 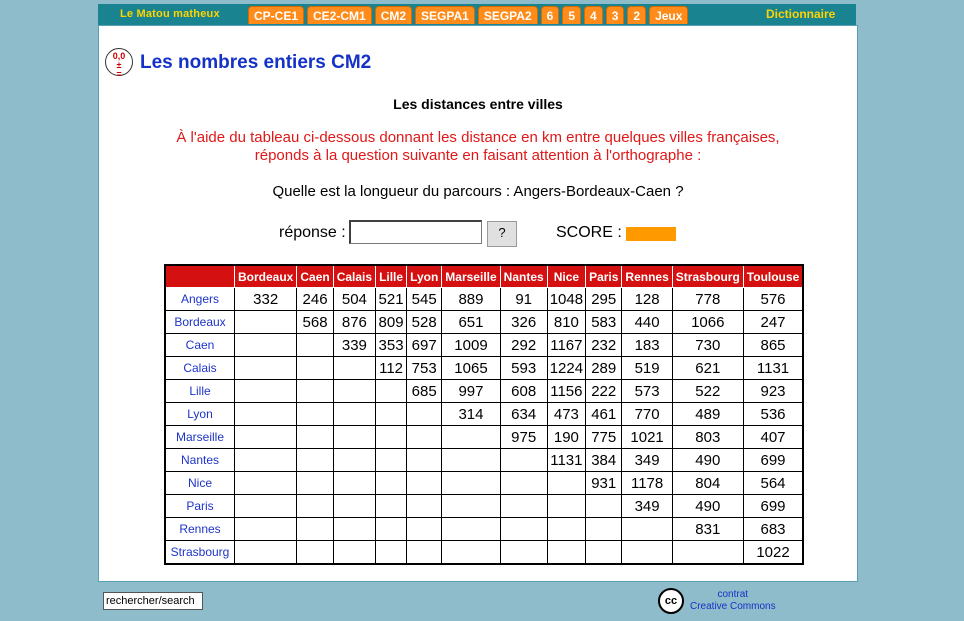 What do you see at coordinates (502, 234) in the screenshot?
I see `help-button: ?` at bounding box center [502, 234].